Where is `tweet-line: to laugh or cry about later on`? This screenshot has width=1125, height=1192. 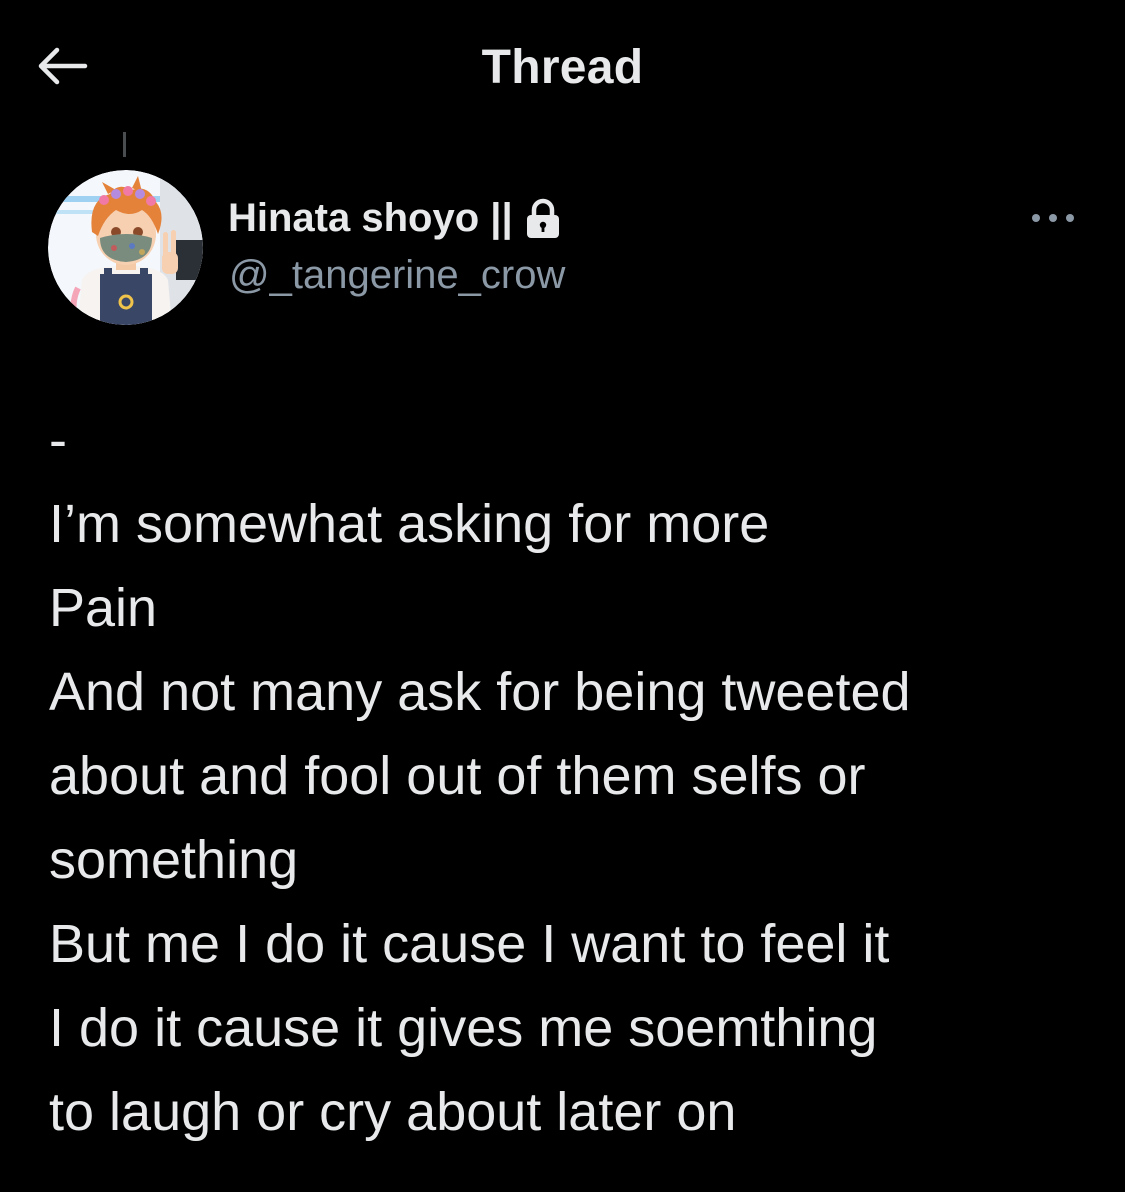
tweet-line: to laugh or cry about later on is located at coordinates (393, 1112).